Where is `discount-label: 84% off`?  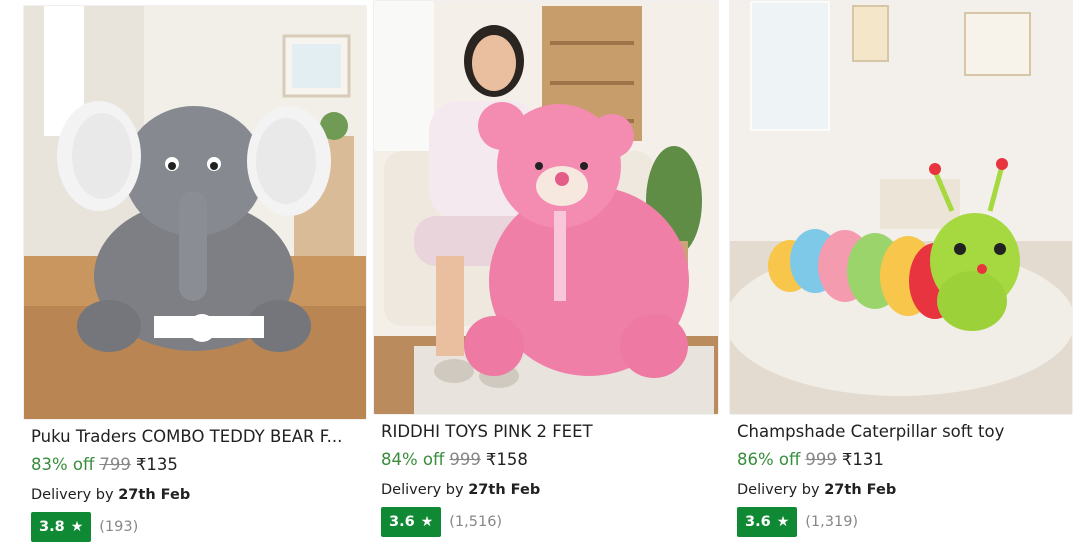 discount-label: 84% off is located at coordinates (413, 459).